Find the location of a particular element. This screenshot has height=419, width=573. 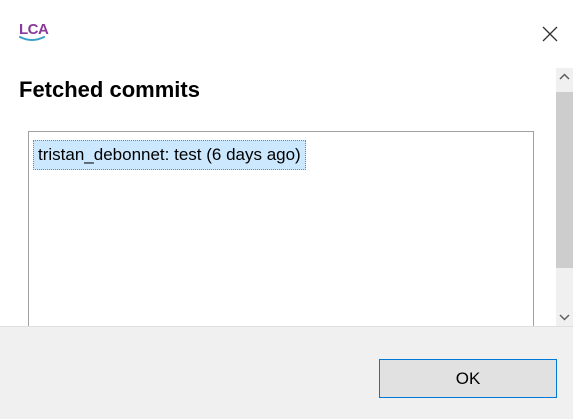

scrollbar-thumb is located at coordinates (564, 180).